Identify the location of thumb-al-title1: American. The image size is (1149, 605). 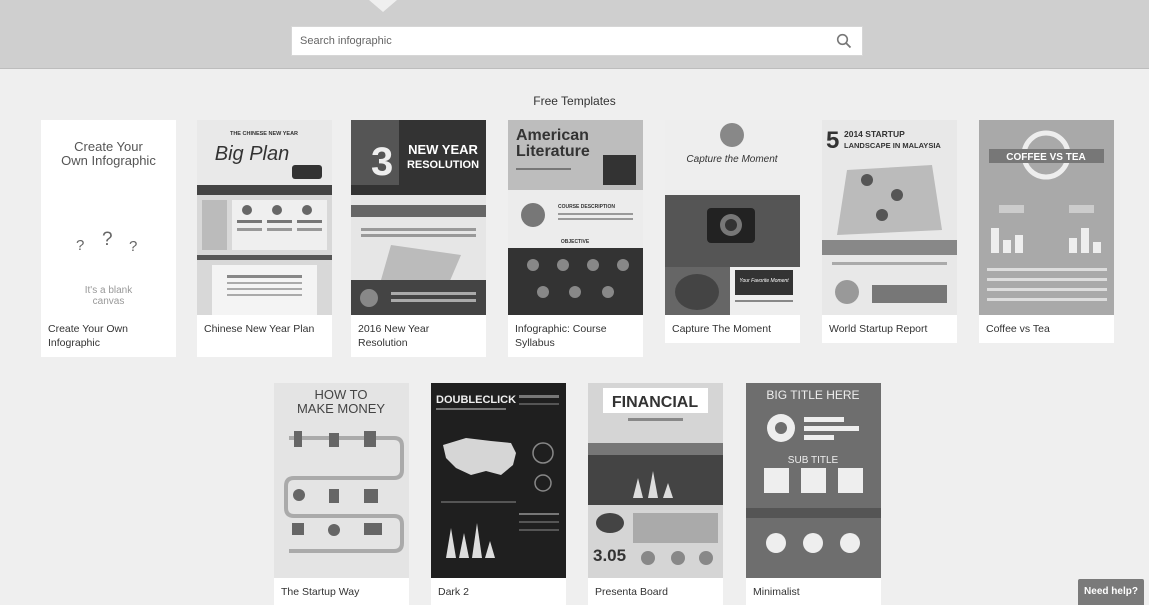
(552, 135).